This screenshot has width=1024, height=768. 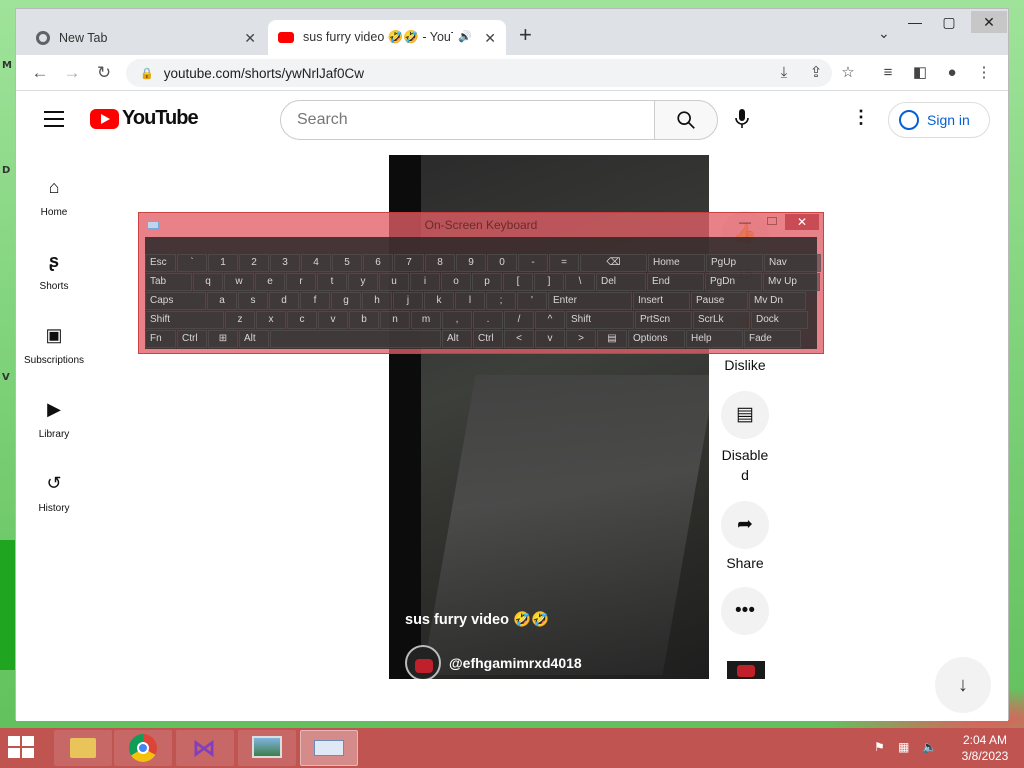 What do you see at coordinates (879, 747) in the screenshot?
I see `action-center-flag-icon: ⚑` at bounding box center [879, 747].